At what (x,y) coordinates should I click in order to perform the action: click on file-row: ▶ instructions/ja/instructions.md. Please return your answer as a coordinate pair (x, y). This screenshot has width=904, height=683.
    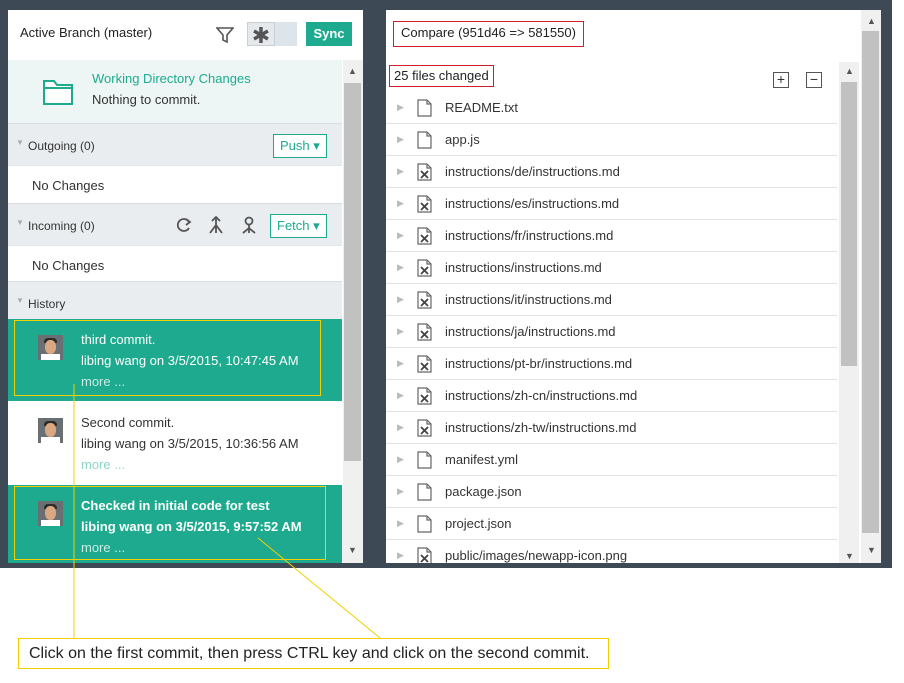
    Looking at the image, I should click on (611, 332).